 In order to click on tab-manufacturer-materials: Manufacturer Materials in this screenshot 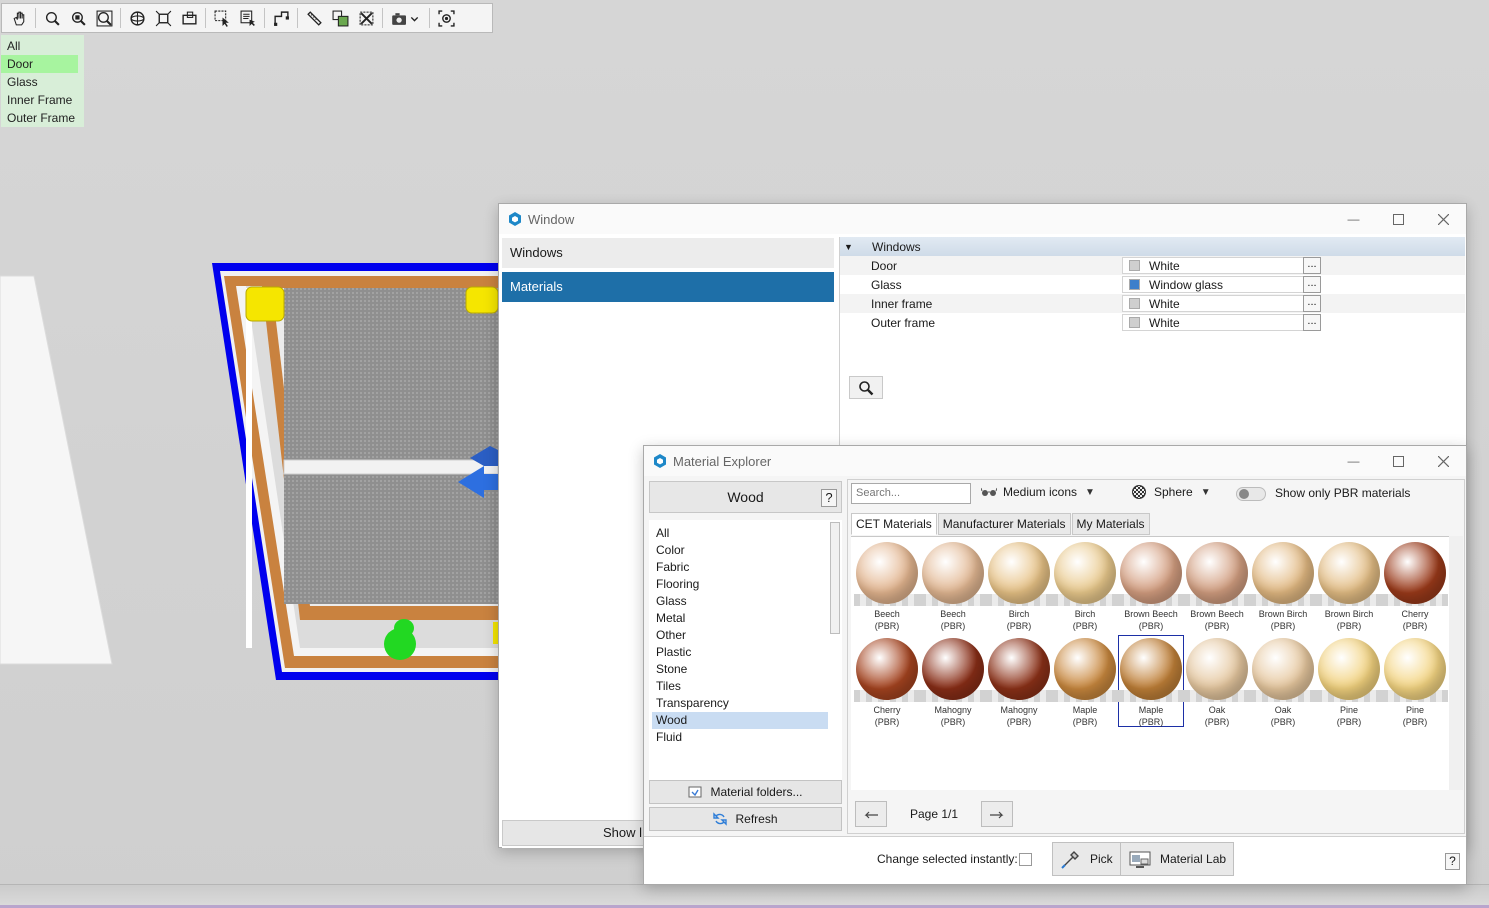, I will do `click(1004, 524)`.